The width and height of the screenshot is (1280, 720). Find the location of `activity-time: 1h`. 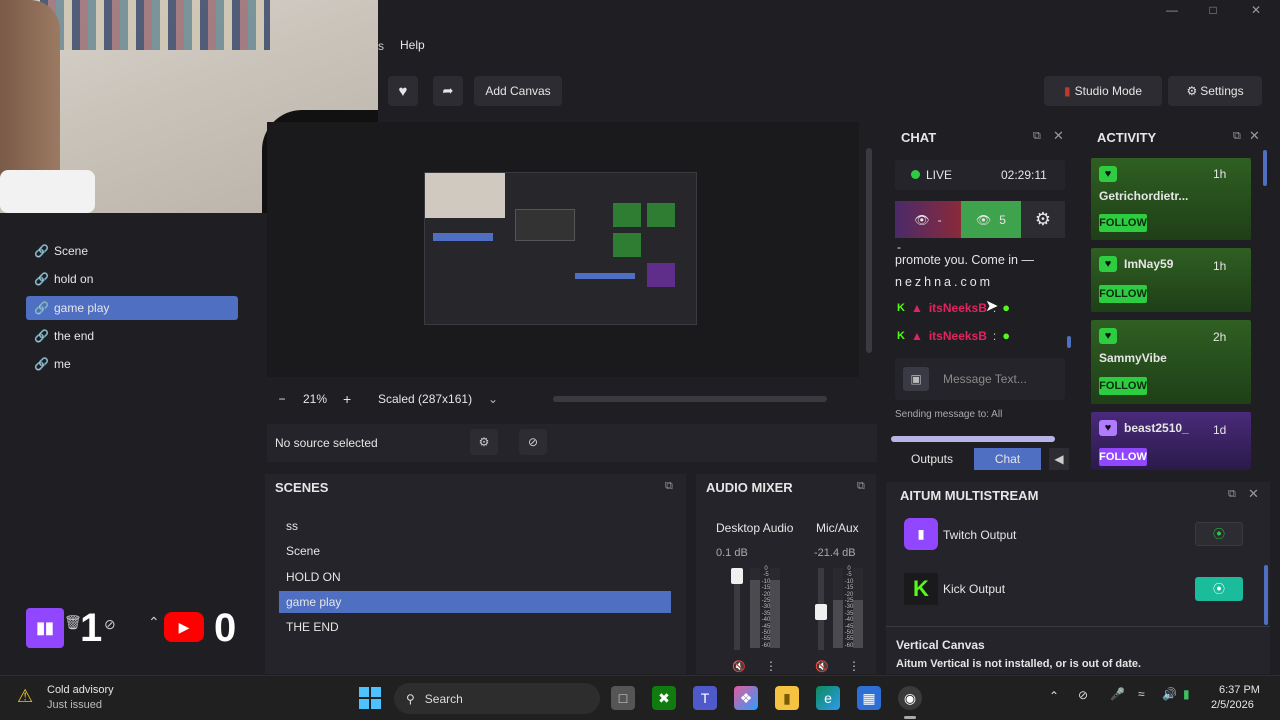

activity-time: 1h is located at coordinates (1220, 174).